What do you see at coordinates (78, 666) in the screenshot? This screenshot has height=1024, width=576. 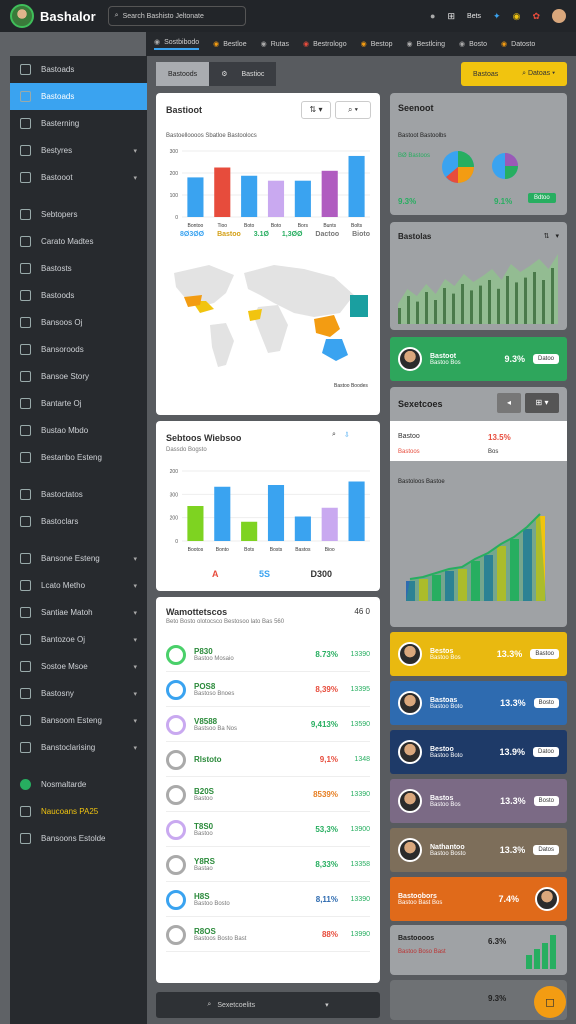 I see `sidebar-item-21: Sostoe Msoe ▾` at bounding box center [78, 666].